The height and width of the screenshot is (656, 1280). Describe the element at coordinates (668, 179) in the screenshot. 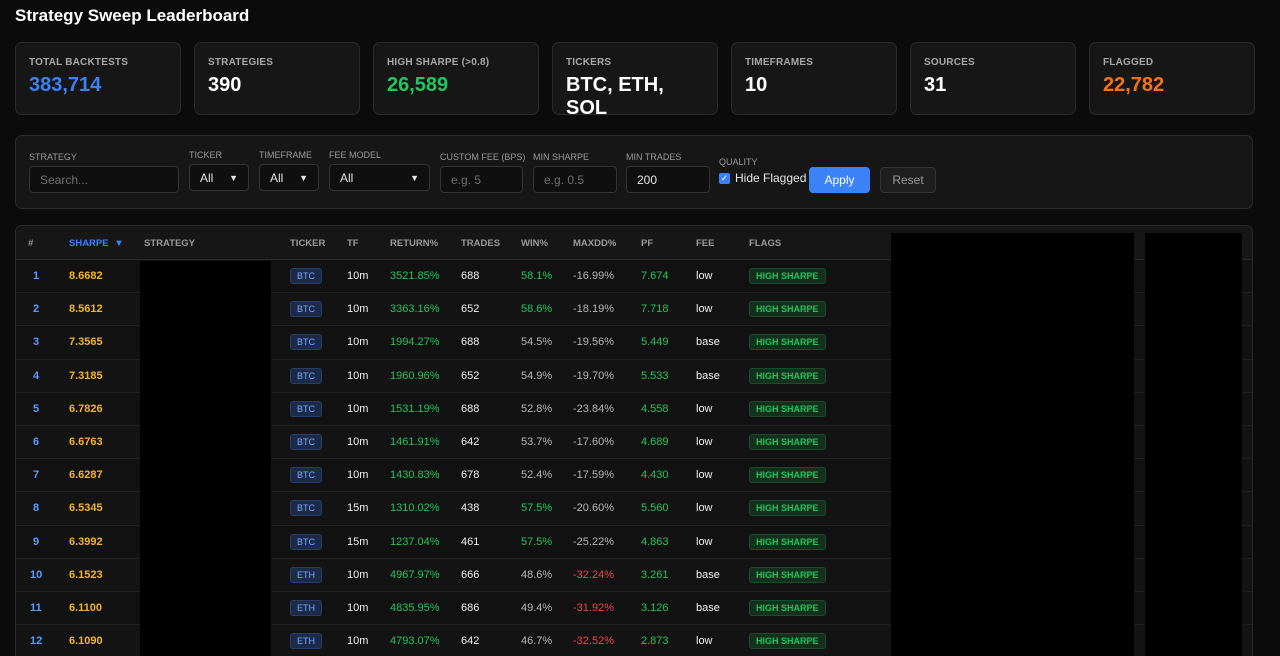

I see `min-trades-input: 200` at that location.